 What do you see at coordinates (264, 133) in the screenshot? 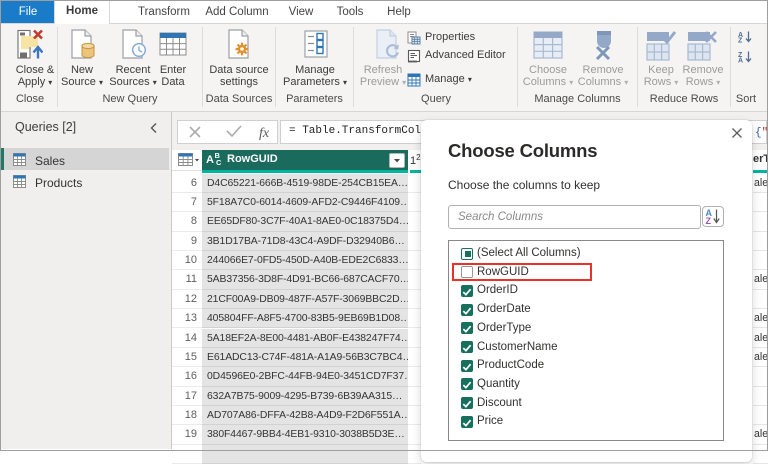
I see `svg-text: fx` at bounding box center [264, 133].